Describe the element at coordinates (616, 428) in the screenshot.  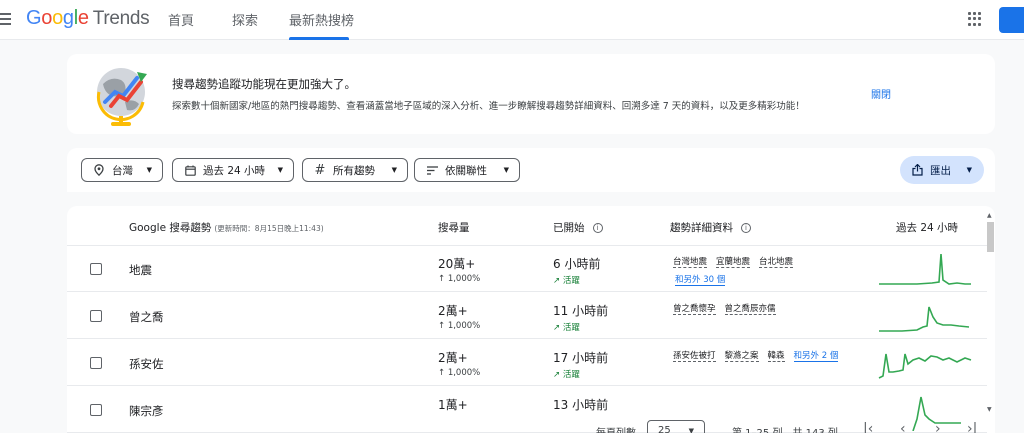
I see `rows-per-page-label: 每頁列數` at that location.